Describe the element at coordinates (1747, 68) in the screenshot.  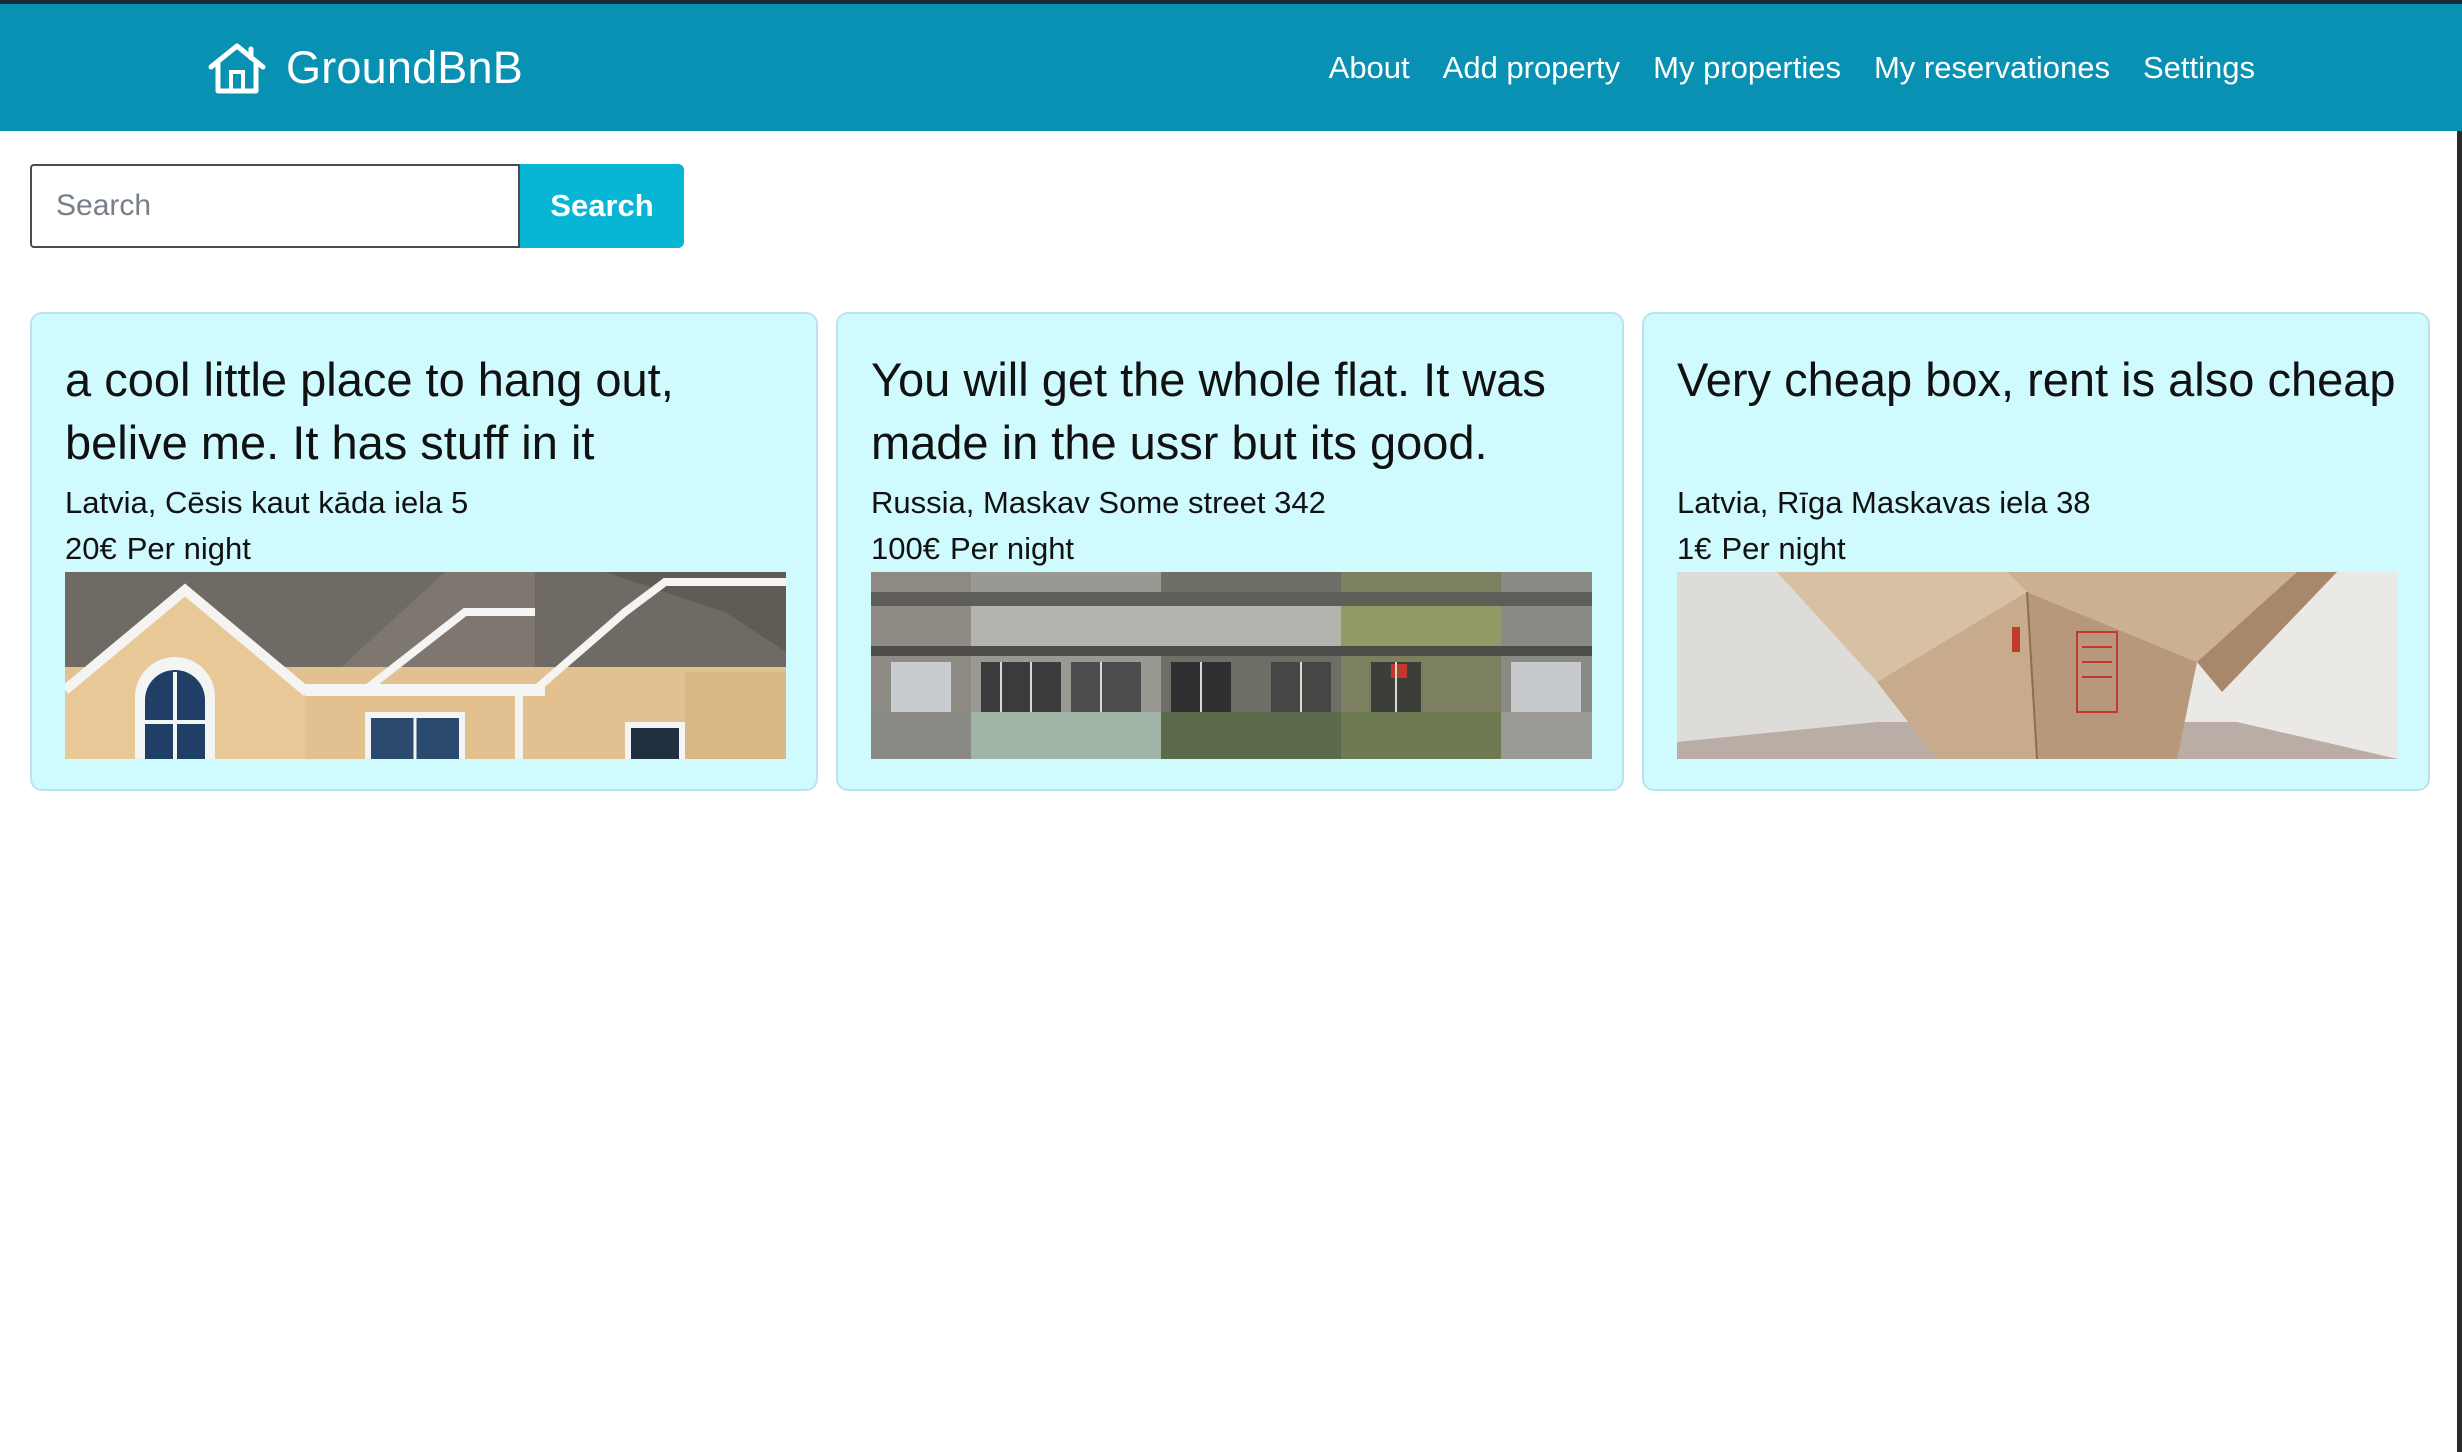
I see `nav-my-properties: My properties` at that location.